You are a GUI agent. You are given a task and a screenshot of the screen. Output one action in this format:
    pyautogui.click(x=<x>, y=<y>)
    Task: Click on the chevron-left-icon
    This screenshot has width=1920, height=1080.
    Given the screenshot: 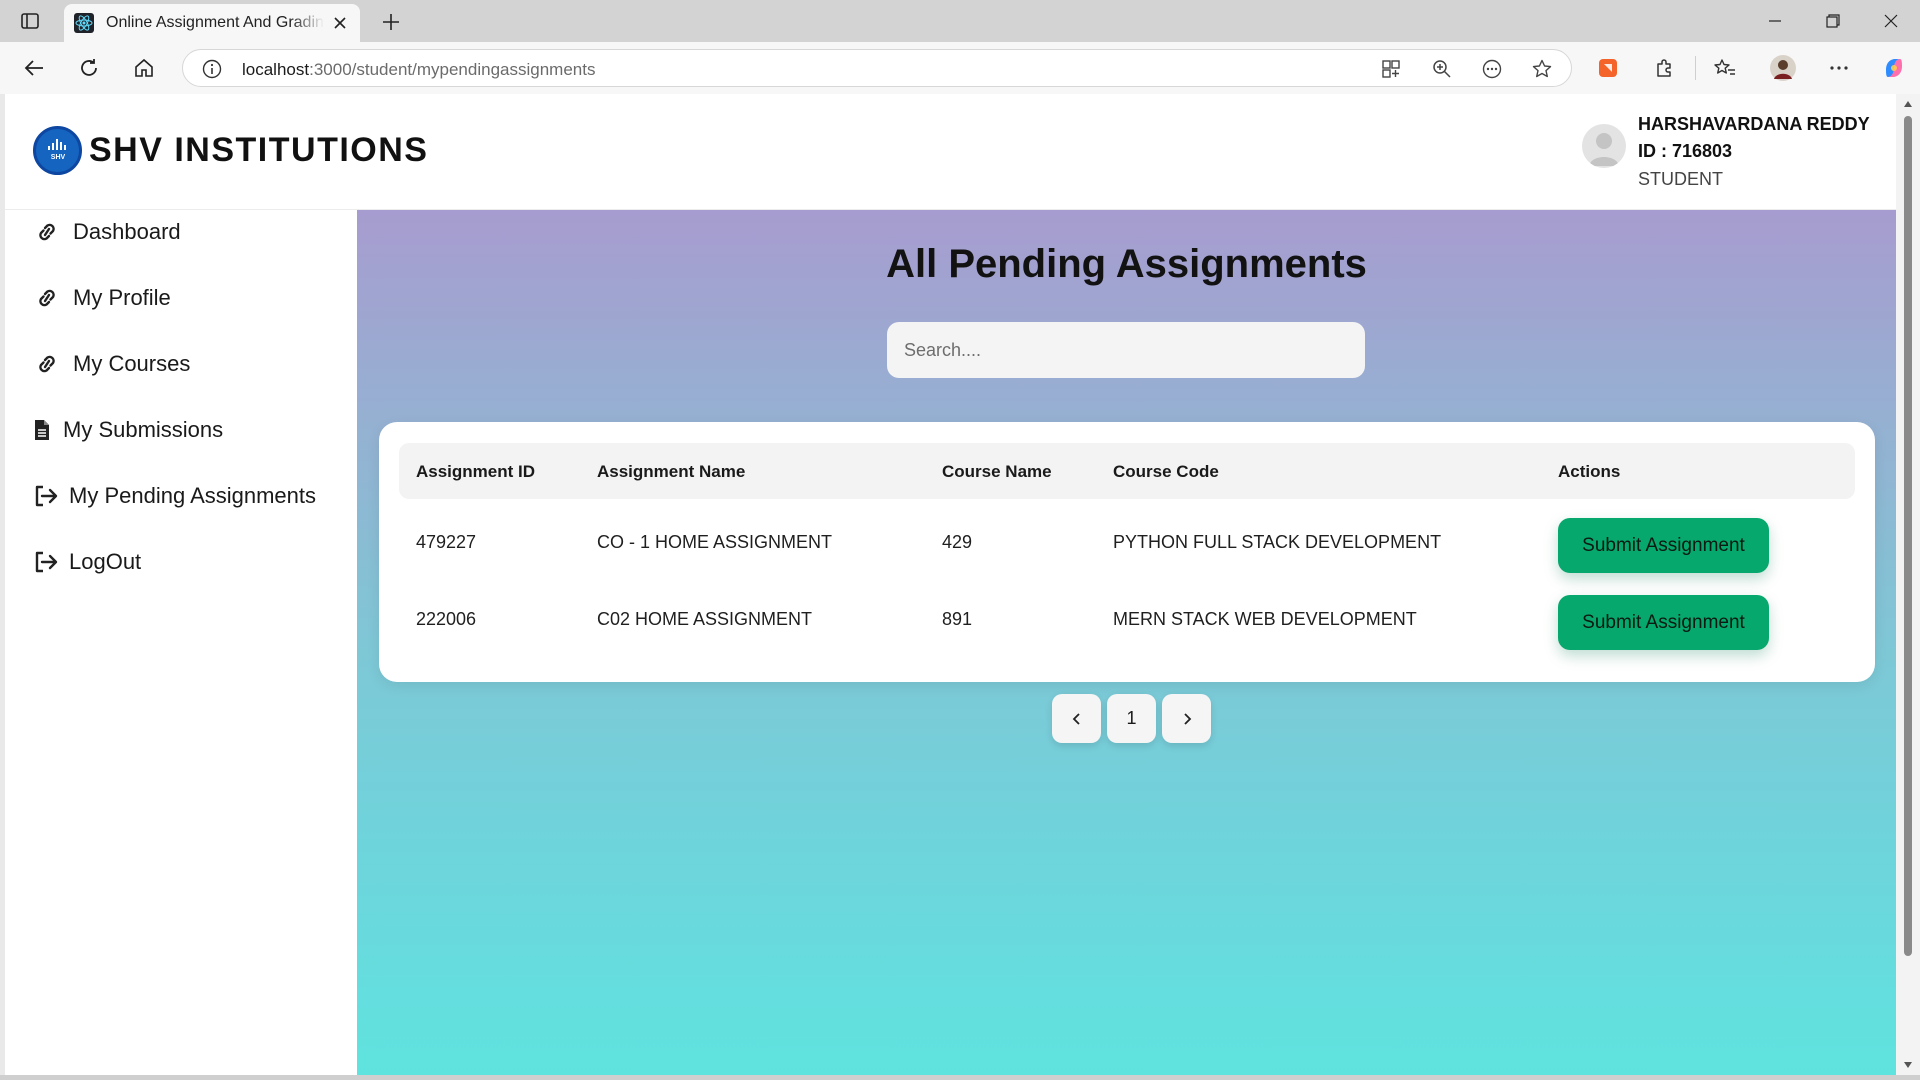 What is the action you would take?
    pyautogui.click(x=1076, y=718)
    